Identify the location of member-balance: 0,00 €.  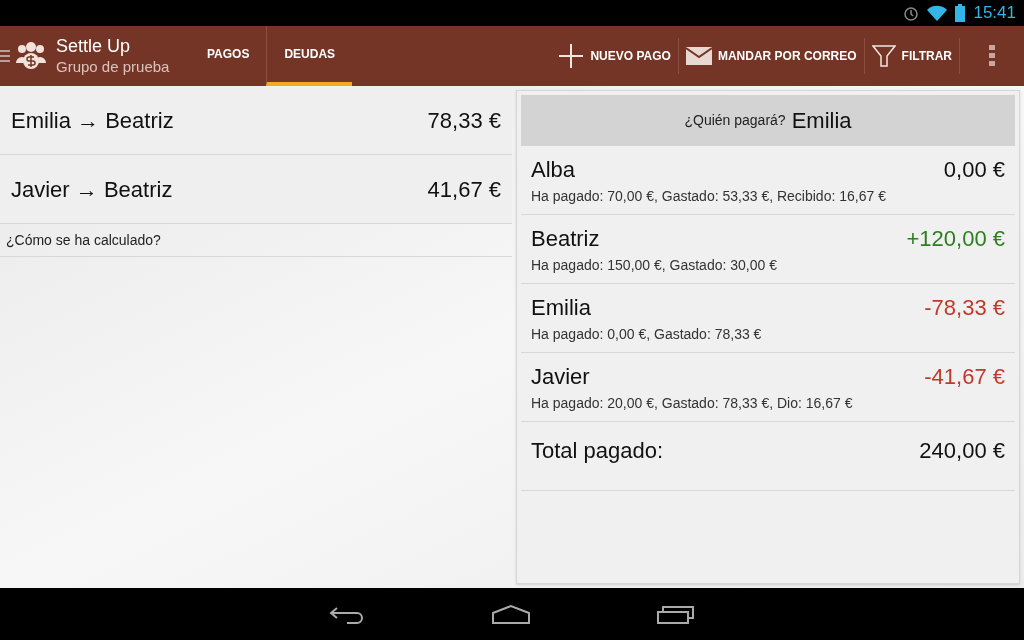
(974, 170).